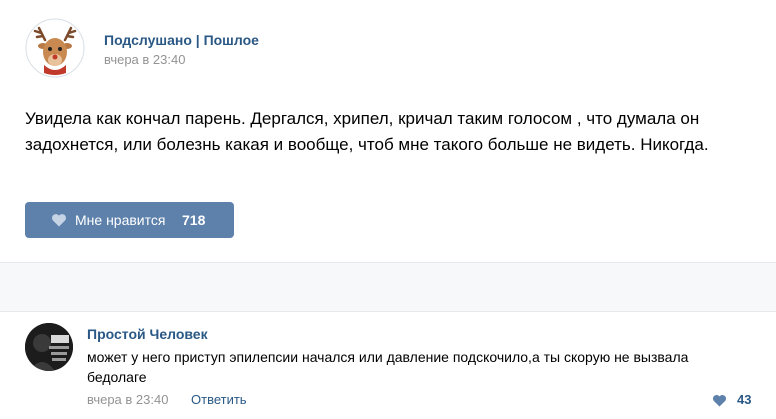 This screenshot has width=776, height=419. I want to click on comment-avatar, so click(49, 347).